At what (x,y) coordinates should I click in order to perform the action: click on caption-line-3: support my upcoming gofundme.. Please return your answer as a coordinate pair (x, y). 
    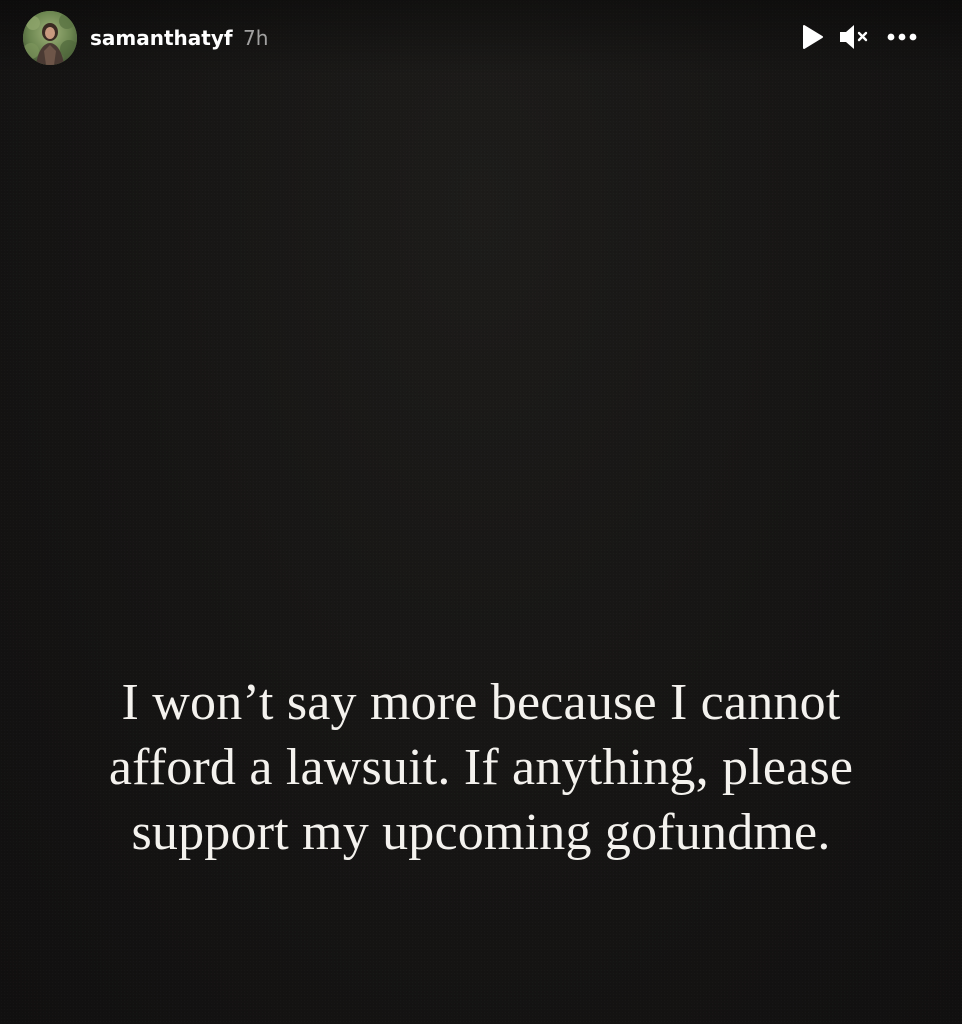
    Looking at the image, I should click on (481, 832).